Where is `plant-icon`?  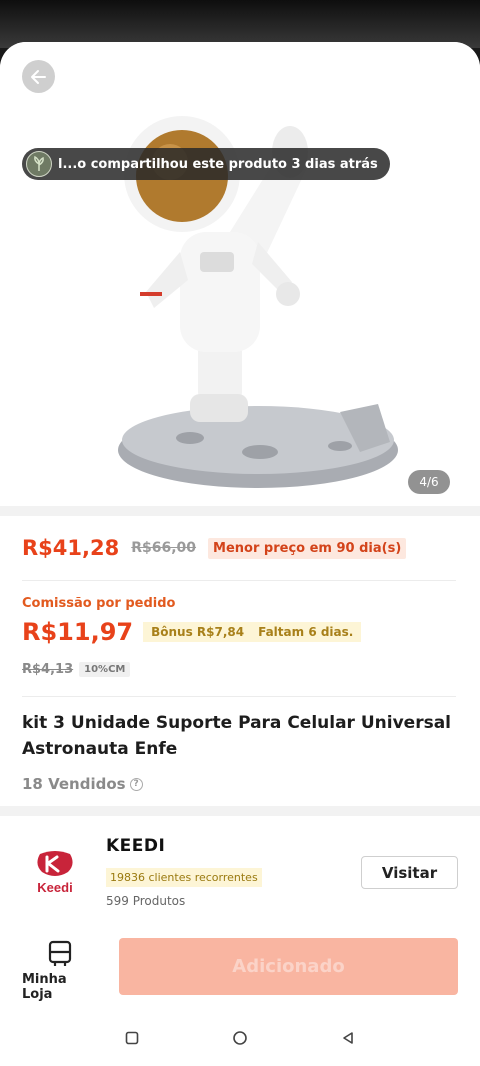 plant-icon is located at coordinates (39, 163).